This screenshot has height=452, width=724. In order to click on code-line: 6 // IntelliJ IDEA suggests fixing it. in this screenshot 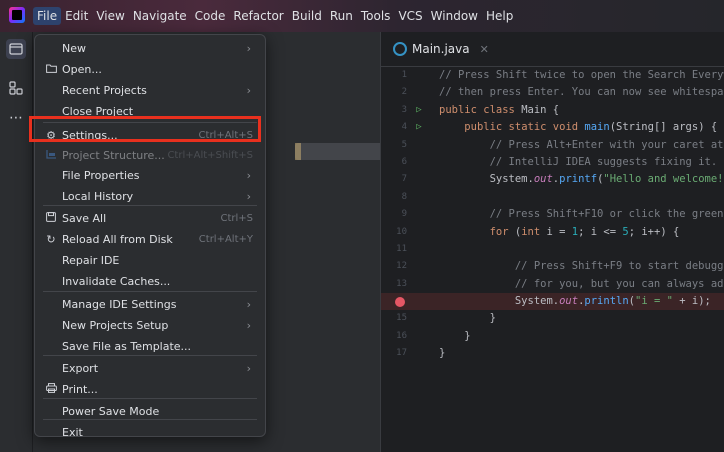, I will do `click(552, 162)`.